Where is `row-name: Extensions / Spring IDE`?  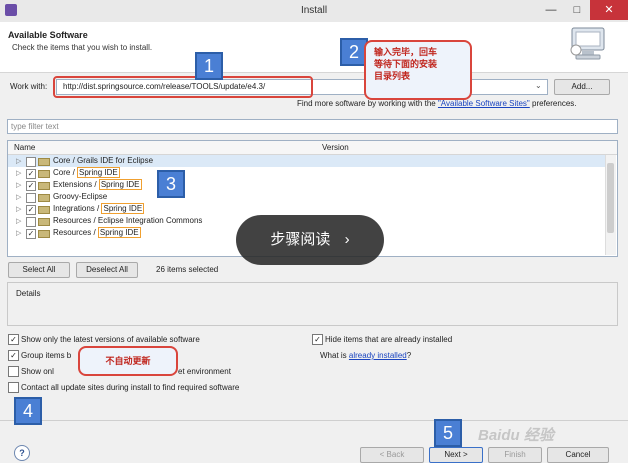
row-name: Extensions / Spring IDE is located at coordinates (97, 184).